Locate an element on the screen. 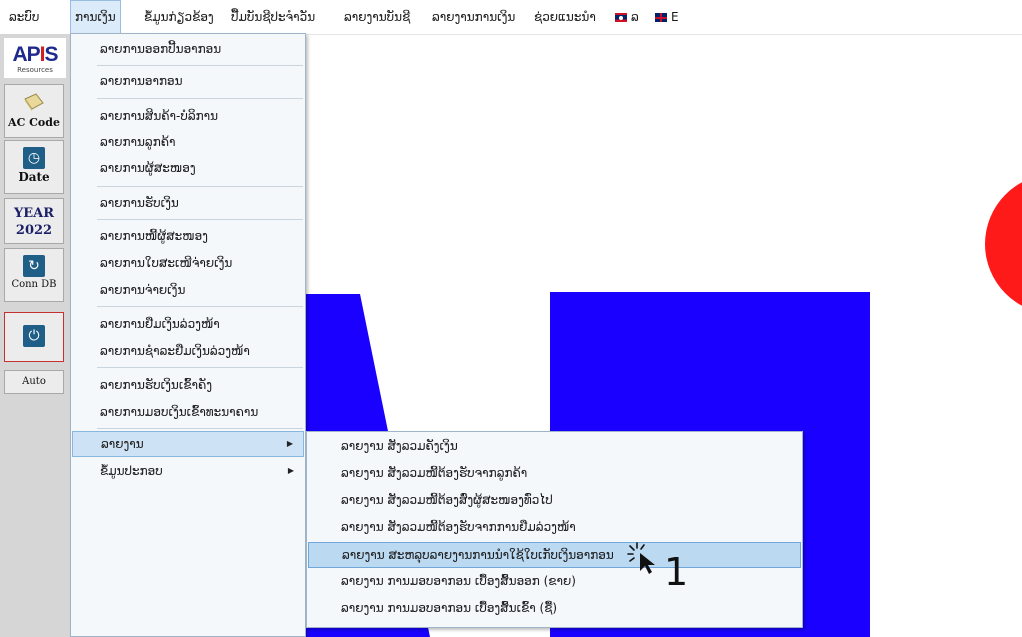 The height and width of the screenshot is (637, 1022). menu-lang-lao: ລ is located at coordinates (627, 17).